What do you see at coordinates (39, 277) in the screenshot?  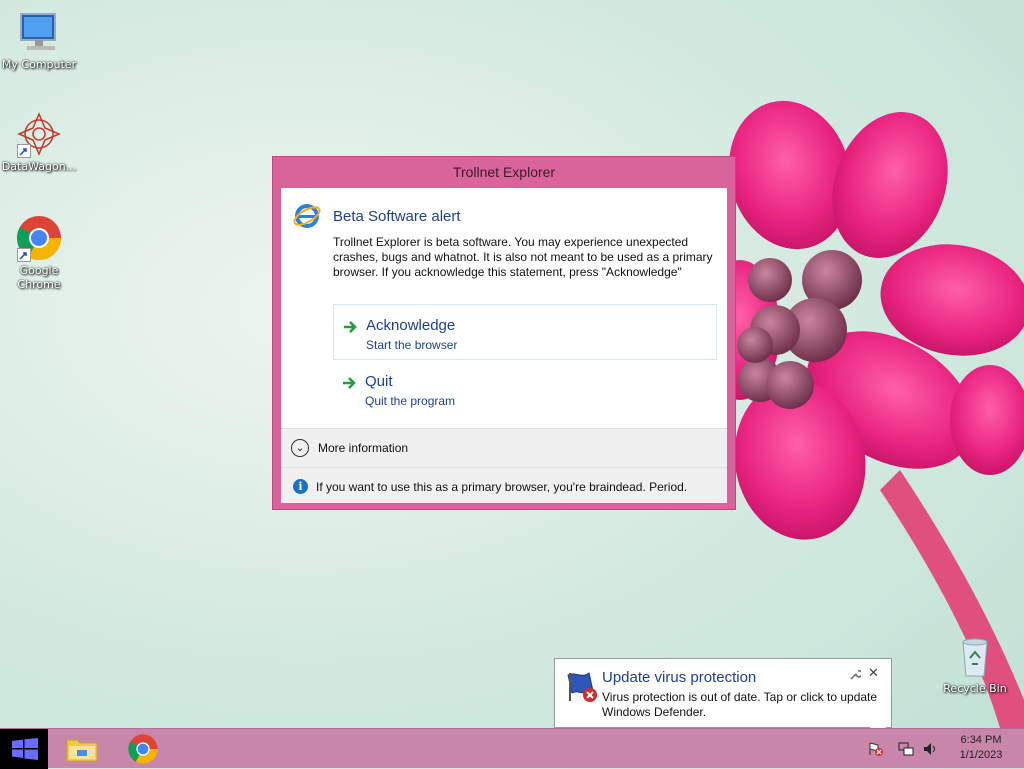 I see `desktop-icon-label: Google Chrome` at bounding box center [39, 277].